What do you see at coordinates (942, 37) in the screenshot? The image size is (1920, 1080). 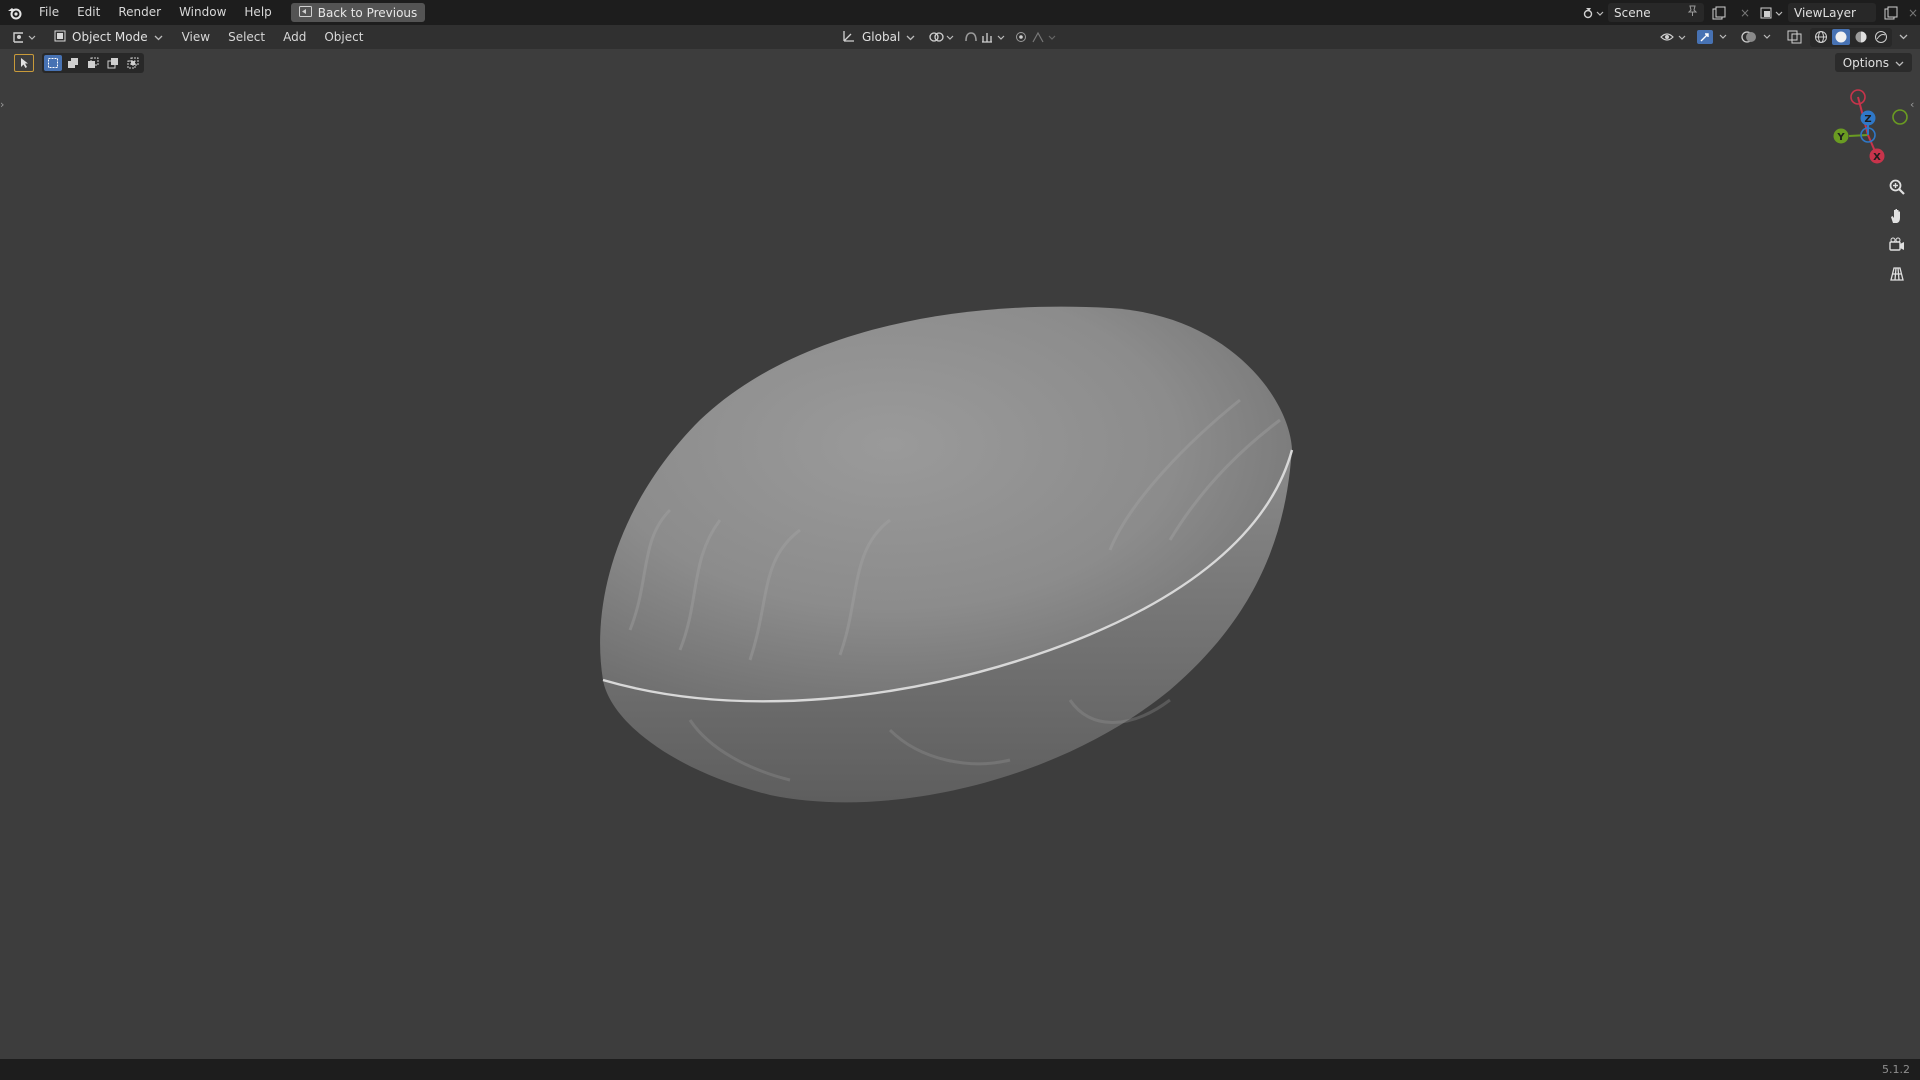 I see `pivot-icon` at bounding box center [942, 37].